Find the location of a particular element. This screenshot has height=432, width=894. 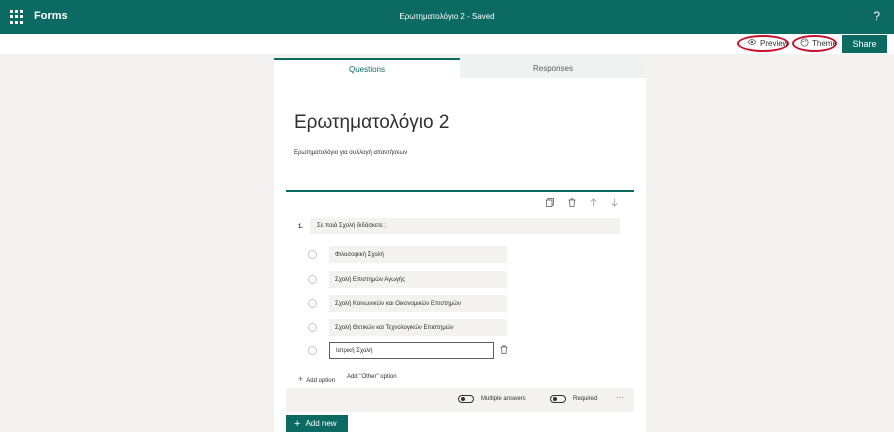

option-input-active: Ιατρική Σχολή is located at coordinates (411, 350).